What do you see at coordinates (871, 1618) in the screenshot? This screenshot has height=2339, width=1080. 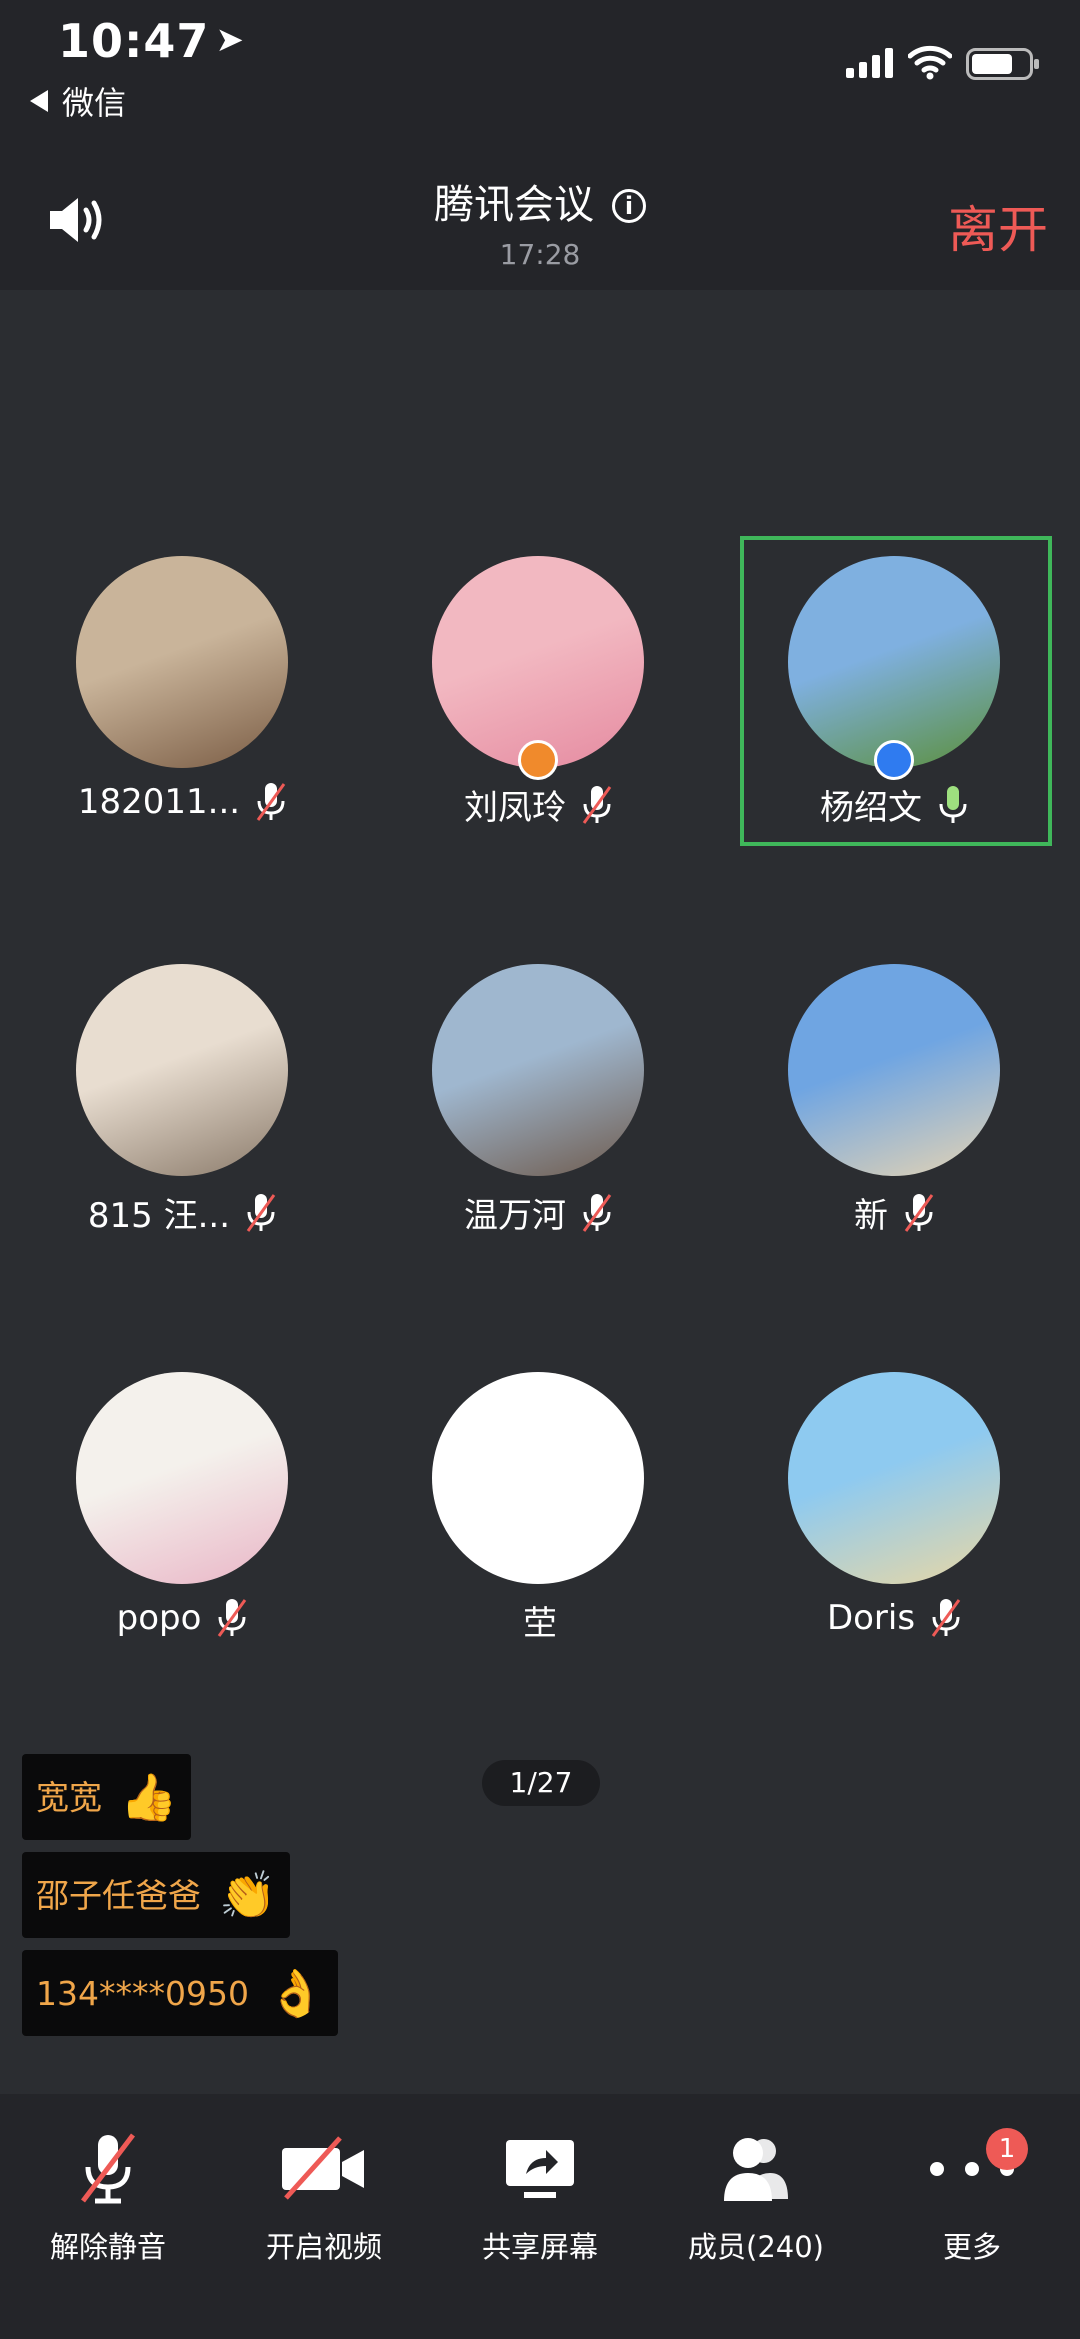 I see `participant-name: Doris` at bounding box center [871, 1618].